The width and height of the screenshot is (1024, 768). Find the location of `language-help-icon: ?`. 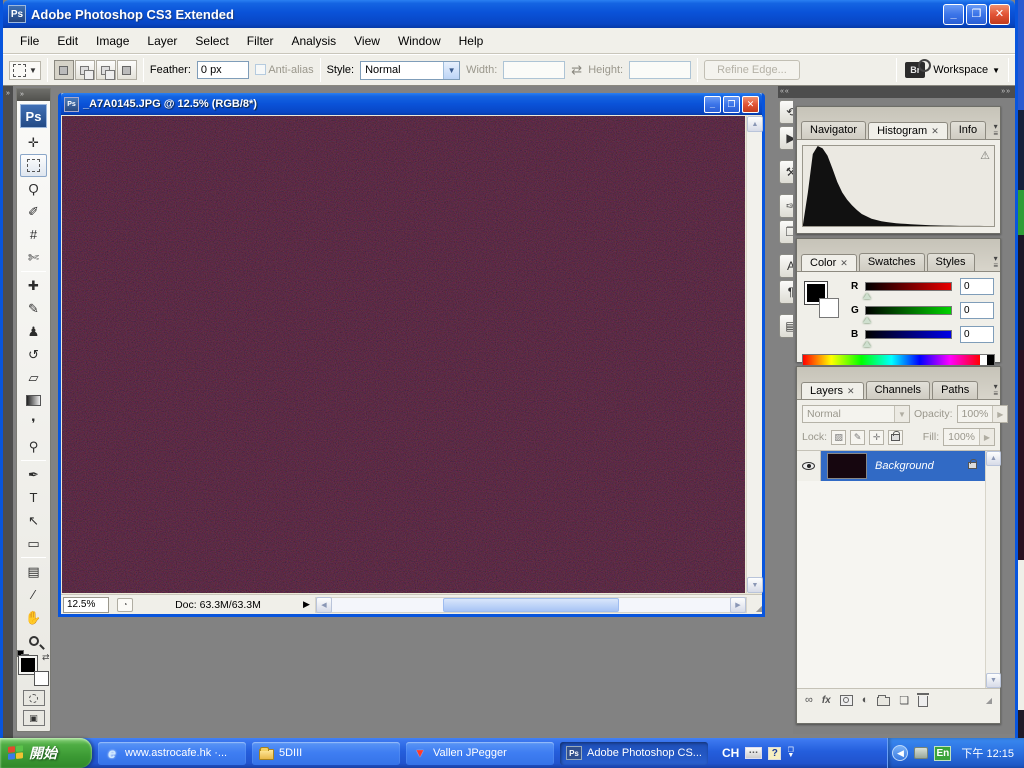

language-help-icon: ? is located at coordinates (775, 753).